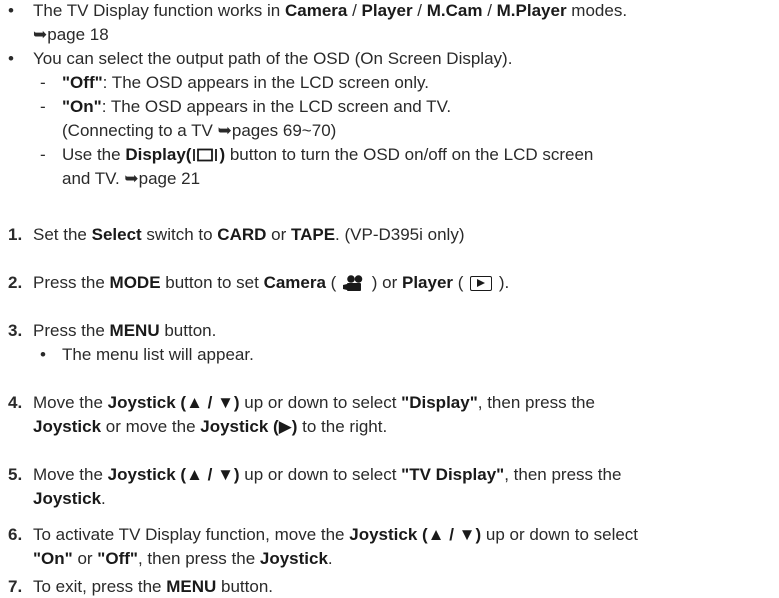 Image resolution: width=779 pixels, height=598 pixels. Describe the element at coordinates (281, 130) in the screenshot. I see `page-reference: pages 69~70` at that location.